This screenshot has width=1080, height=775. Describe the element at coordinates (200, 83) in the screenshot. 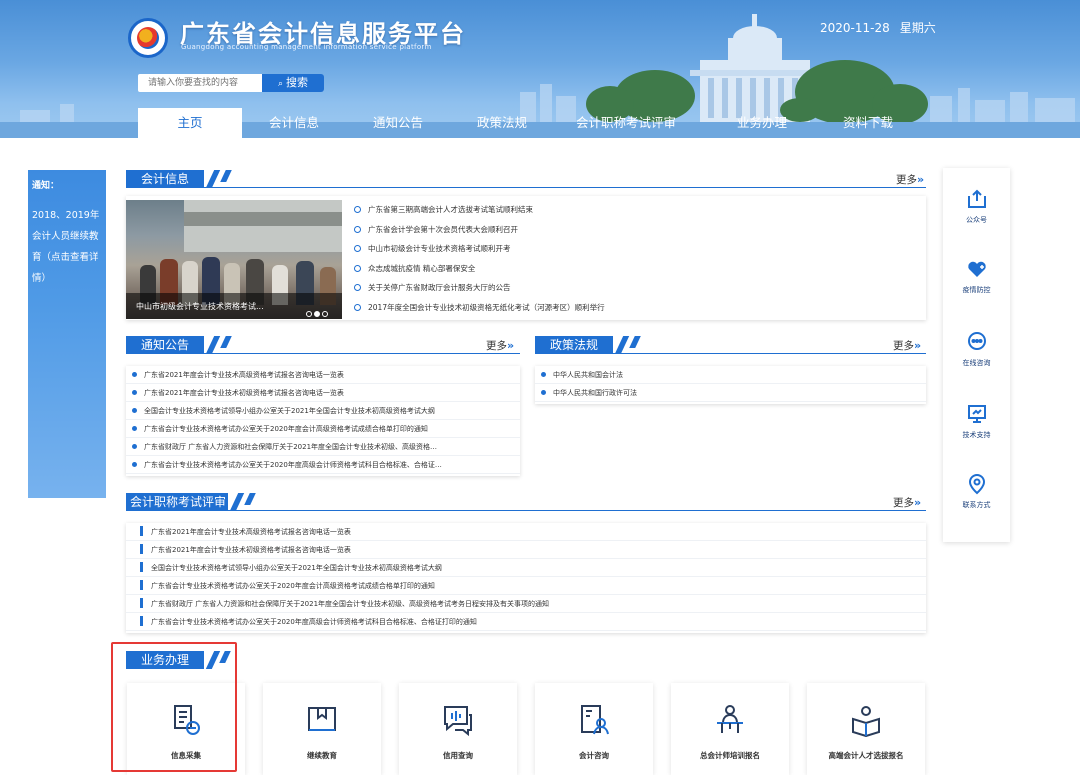

I see `search-input` at that location.